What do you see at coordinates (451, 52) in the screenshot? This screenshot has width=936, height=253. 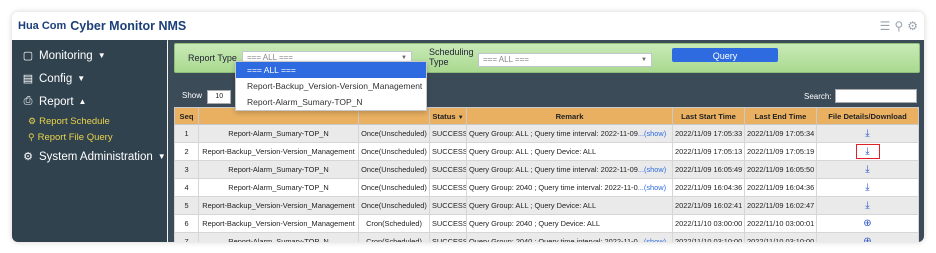 I see `scheduling-type-label-1: Scheduling` at bounding box center [451, 52].